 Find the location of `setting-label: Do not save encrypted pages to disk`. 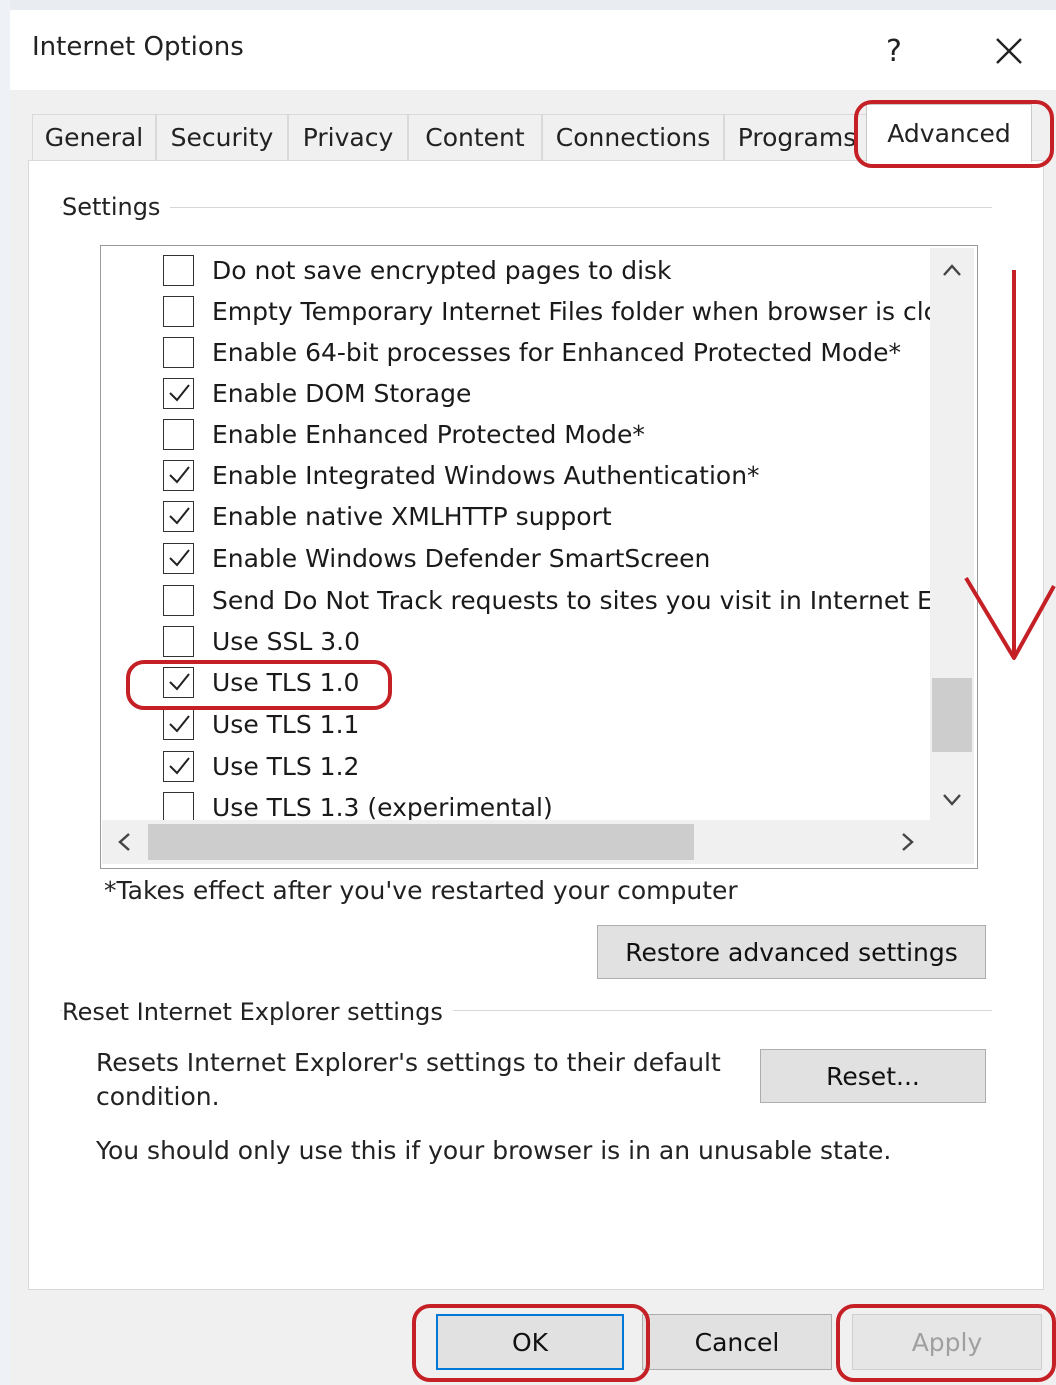

setting-label: Do not save encrypted pages to disk is located at coordinates (442, 270).